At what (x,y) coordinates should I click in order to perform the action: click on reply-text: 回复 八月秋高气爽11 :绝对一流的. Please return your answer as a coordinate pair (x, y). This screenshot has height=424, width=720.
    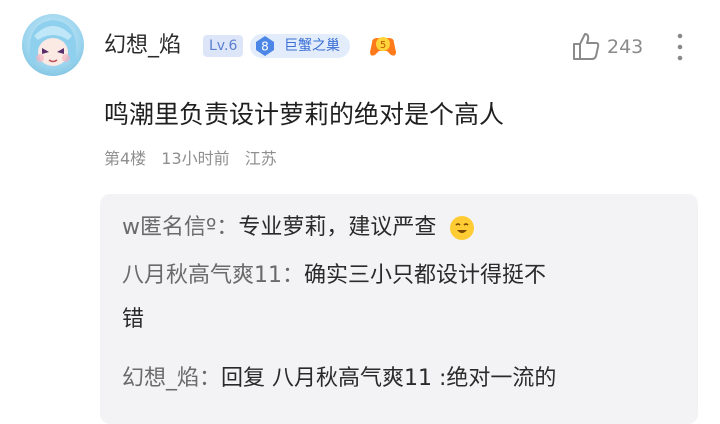
    Looking at the image, I should click on (389, 378).